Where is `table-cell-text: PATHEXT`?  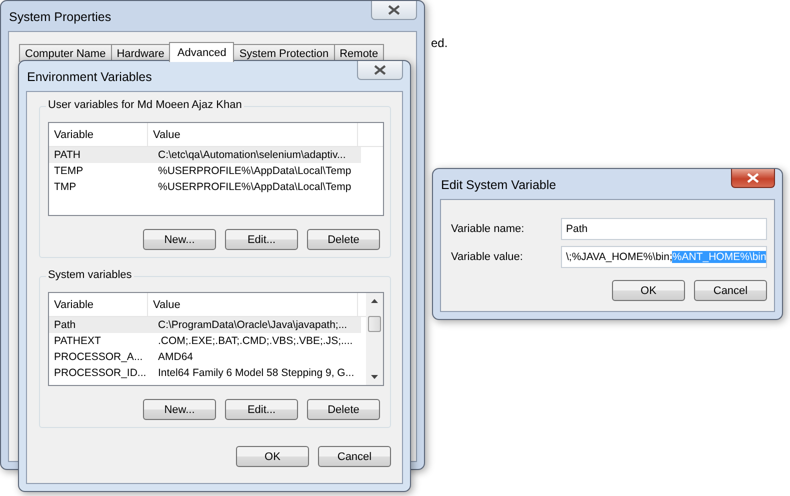 table-cell-text: PATHEXT is located at coordinates (77, 341).